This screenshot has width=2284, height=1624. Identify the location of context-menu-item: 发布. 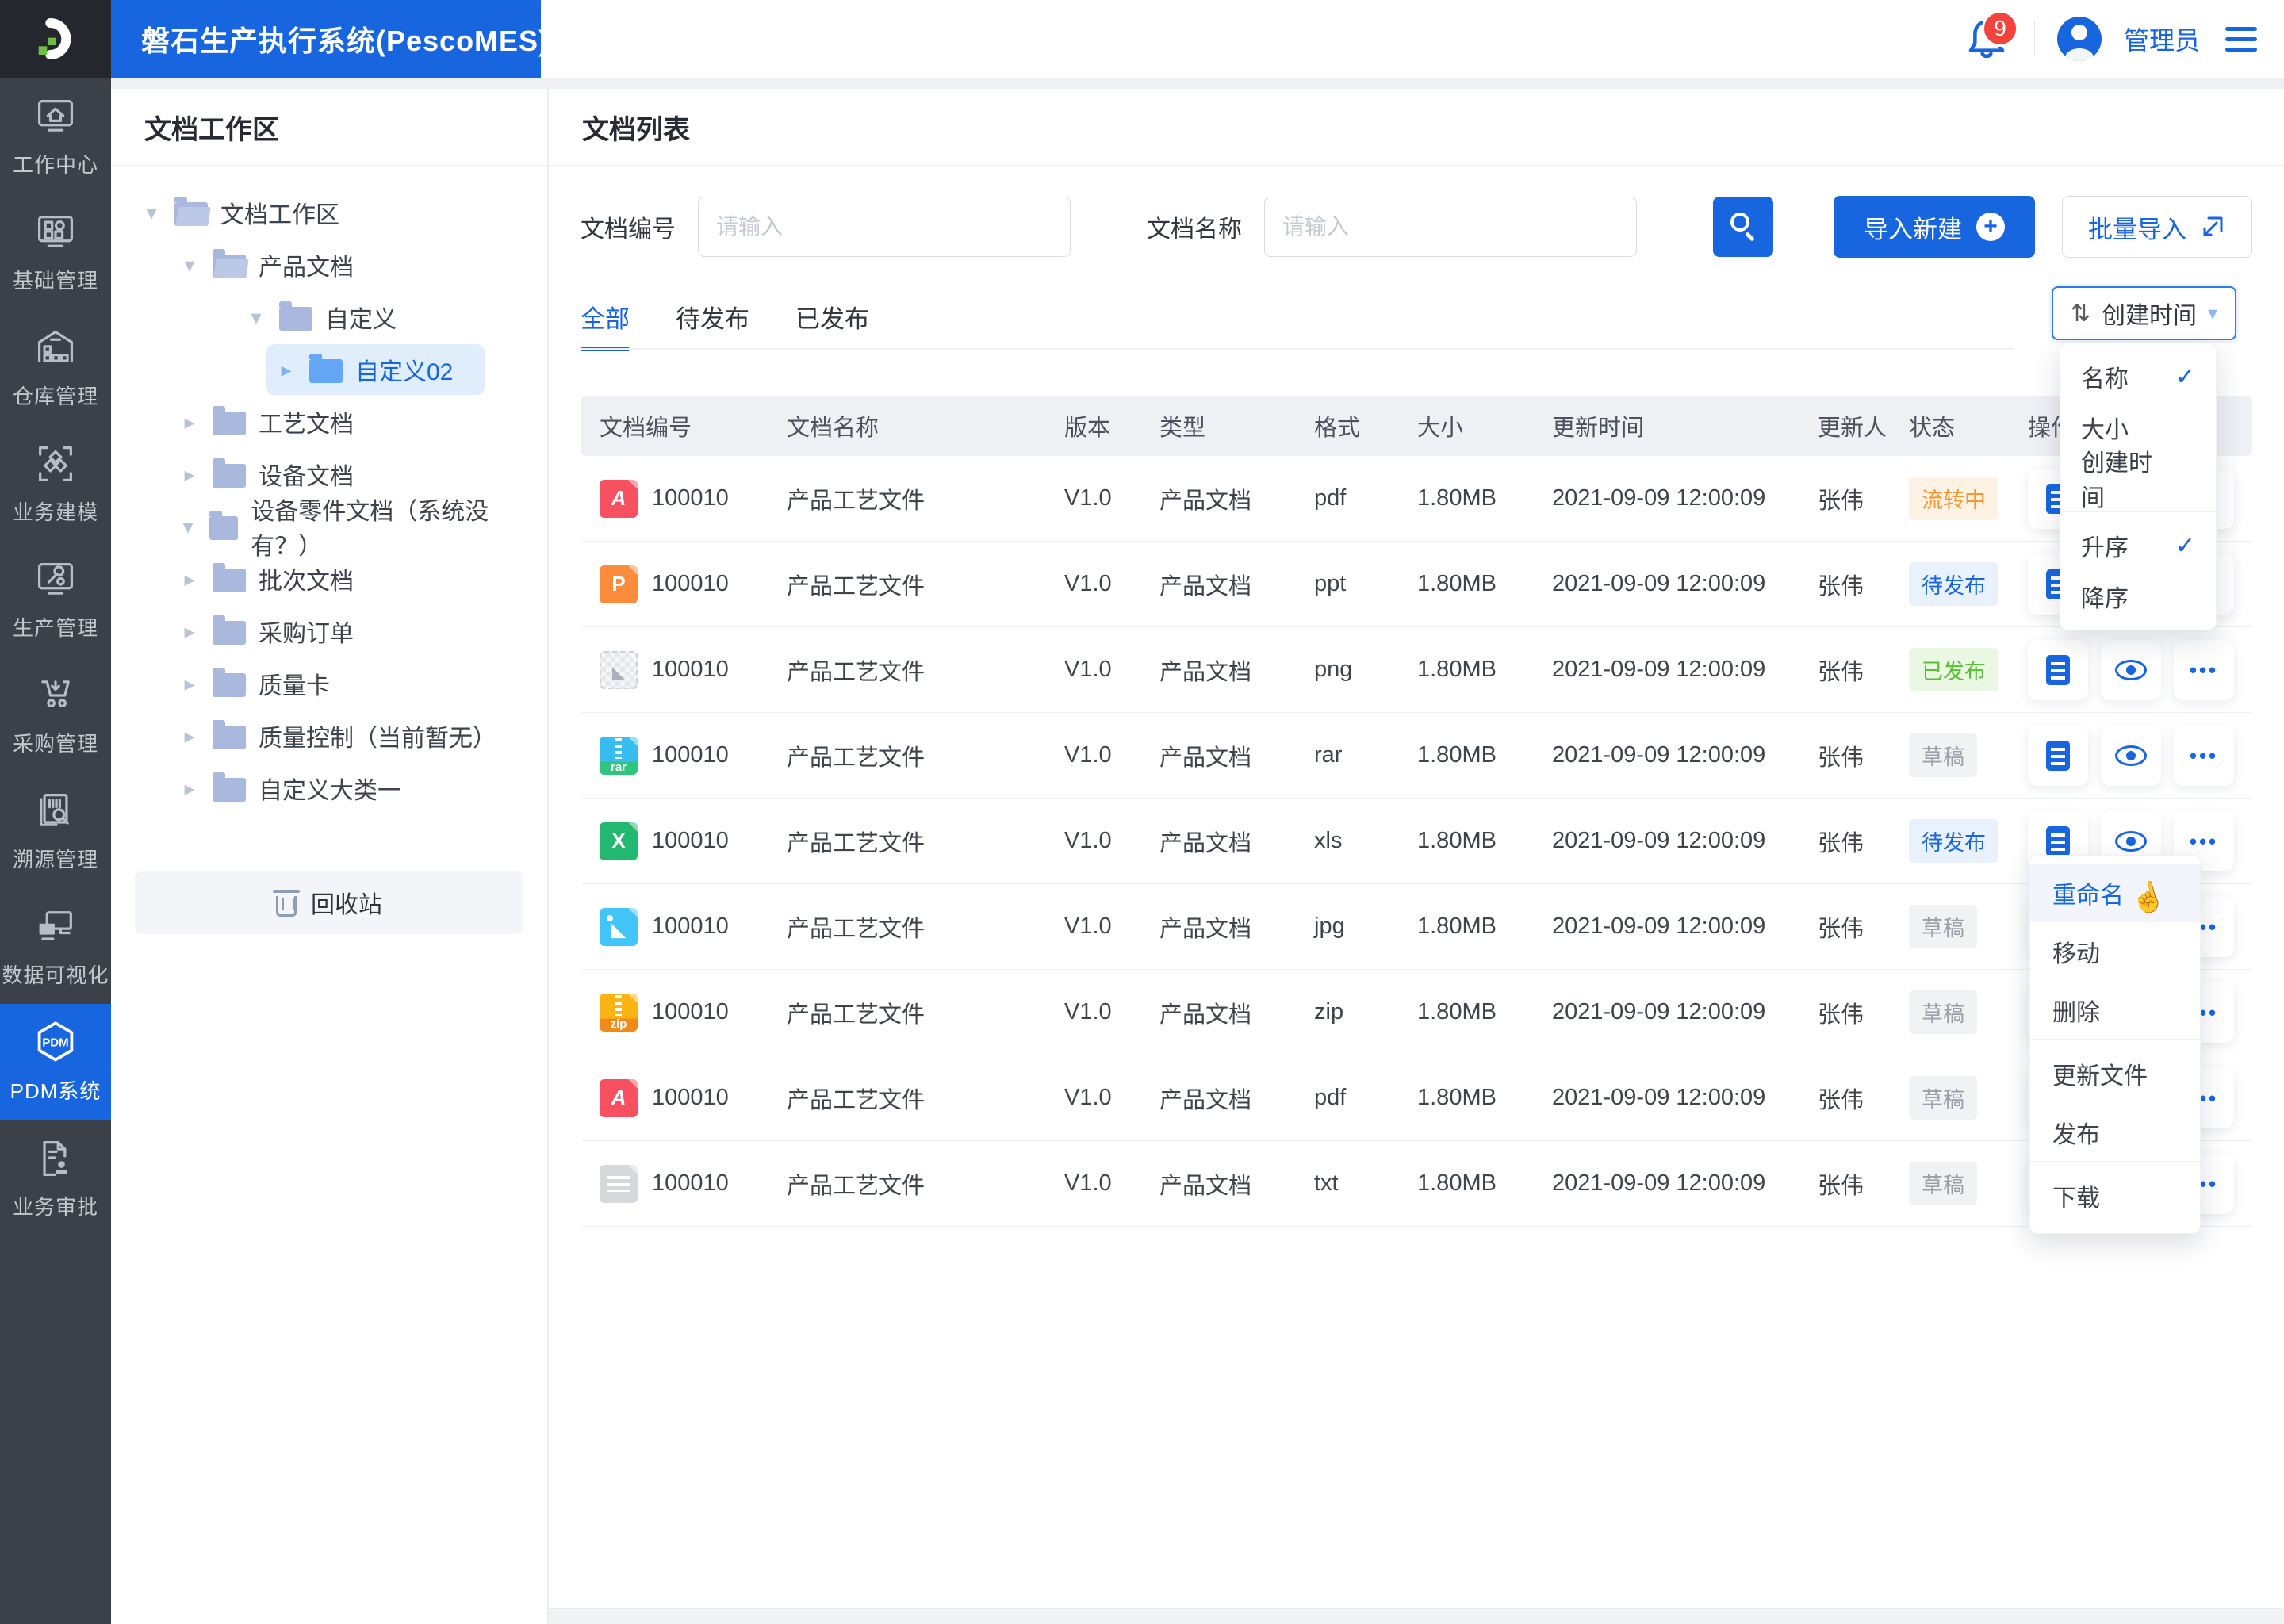
(2115, 1132).